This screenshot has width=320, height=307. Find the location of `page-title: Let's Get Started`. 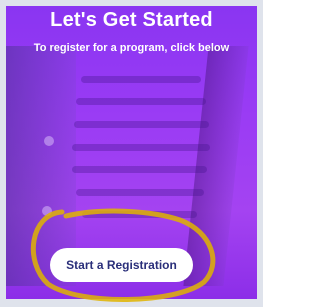

page-title: Let's Get Started is located at coordinates (131, 20).